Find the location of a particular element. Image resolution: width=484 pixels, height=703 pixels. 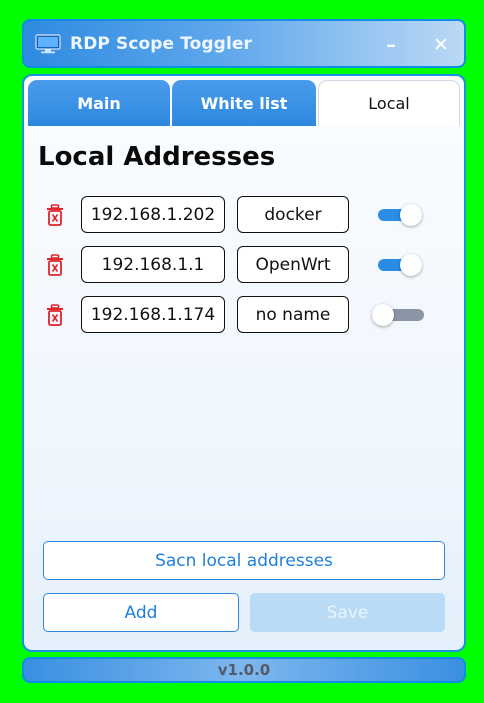

title-bar: RDP Scope Toggler – ✕ is located at coordinates (244, 43).